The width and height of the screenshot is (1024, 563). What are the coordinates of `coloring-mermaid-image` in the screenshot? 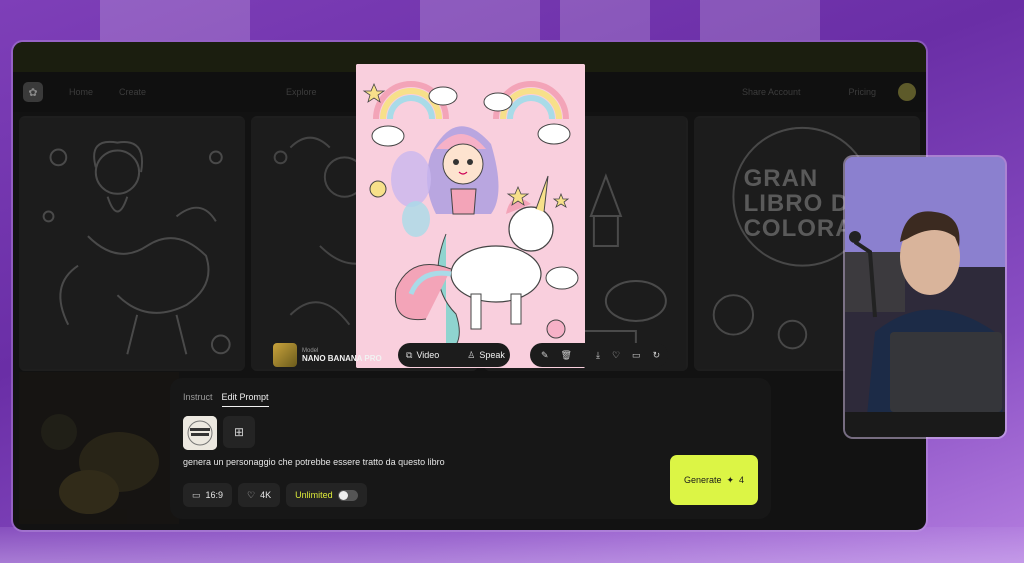 It's located at (132, 243).